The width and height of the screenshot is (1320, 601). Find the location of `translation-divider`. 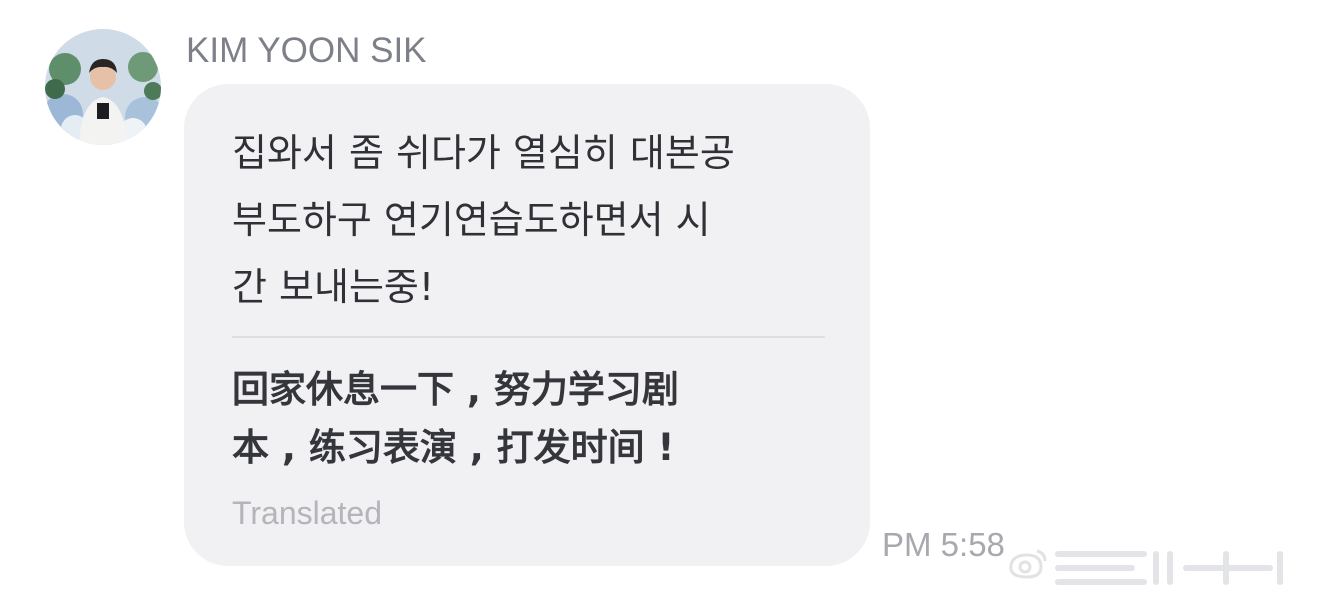

translation-divider is located at coordinates (528, 337).